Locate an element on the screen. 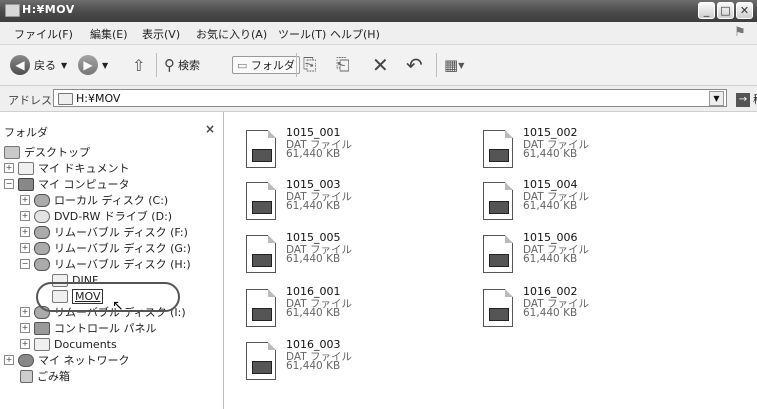 This screenshot has width=757, height=409. views-button: ▦ ▼ is located at coordinates (454, 65).